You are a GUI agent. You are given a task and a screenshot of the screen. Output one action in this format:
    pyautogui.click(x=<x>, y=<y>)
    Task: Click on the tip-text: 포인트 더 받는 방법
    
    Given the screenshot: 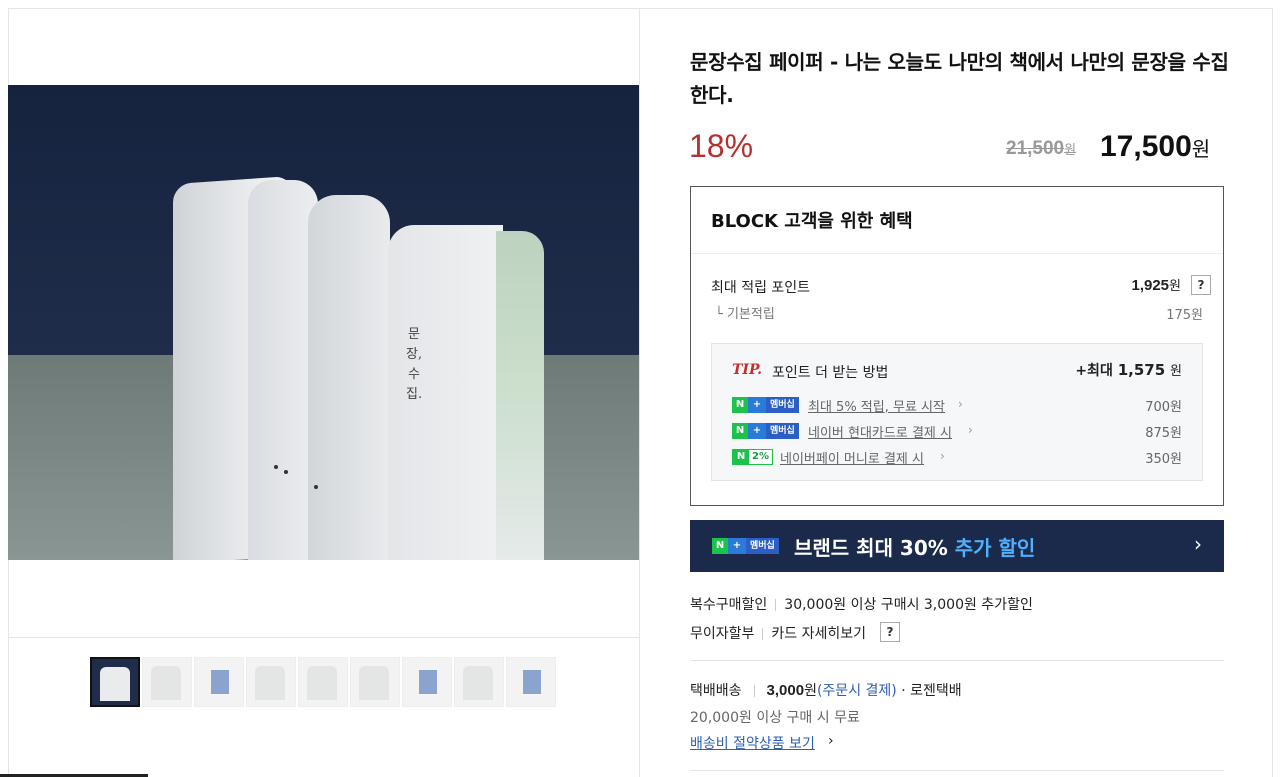 What is the action you would take?
    pyautogui.click(x=830, y=373)
    